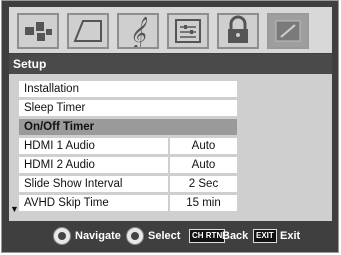 The height and width of the screenshot is (255, 341). I want to click on navigate-hint: Navigate, so click(98, 236).